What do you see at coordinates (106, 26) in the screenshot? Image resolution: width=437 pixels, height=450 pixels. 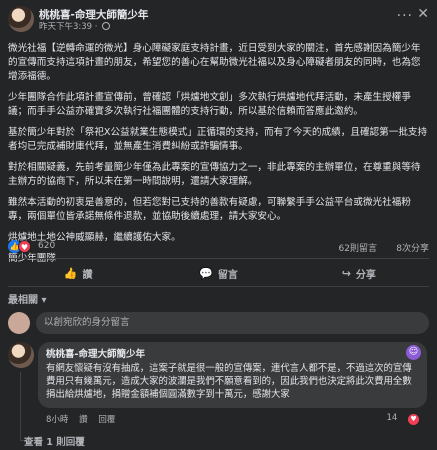 I see `globe-icon` at bounding box center [106, 26].